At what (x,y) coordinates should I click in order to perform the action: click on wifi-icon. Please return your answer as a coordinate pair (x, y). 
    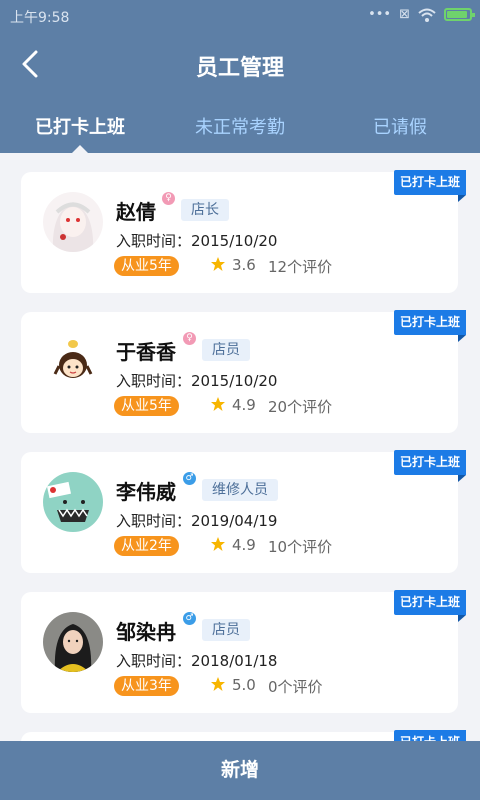
    Looking at the image, I should click on (427, 15).